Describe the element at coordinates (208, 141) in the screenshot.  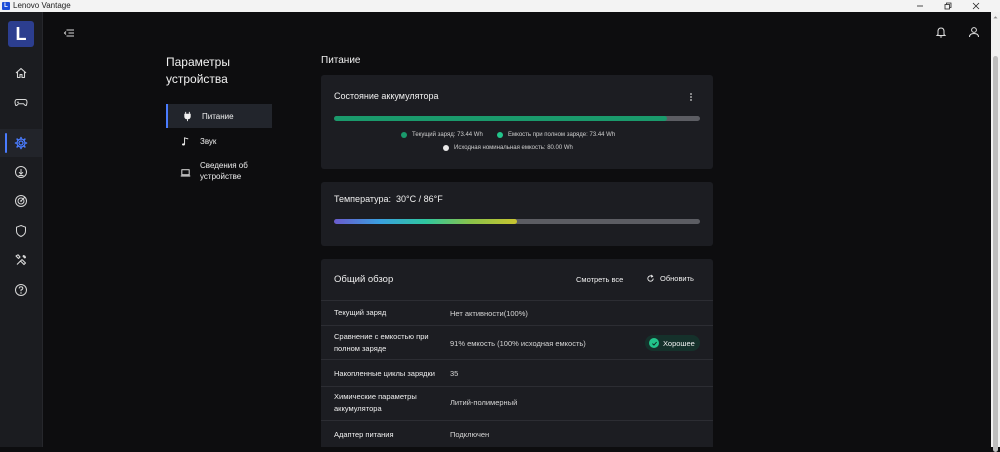
I see `settings-nav-label: Звук` at that location.